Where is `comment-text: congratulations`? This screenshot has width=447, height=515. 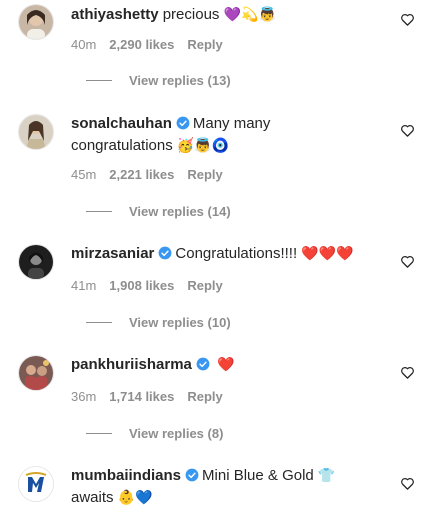 comment-text: congratulations is located at coordinates (122, 145).